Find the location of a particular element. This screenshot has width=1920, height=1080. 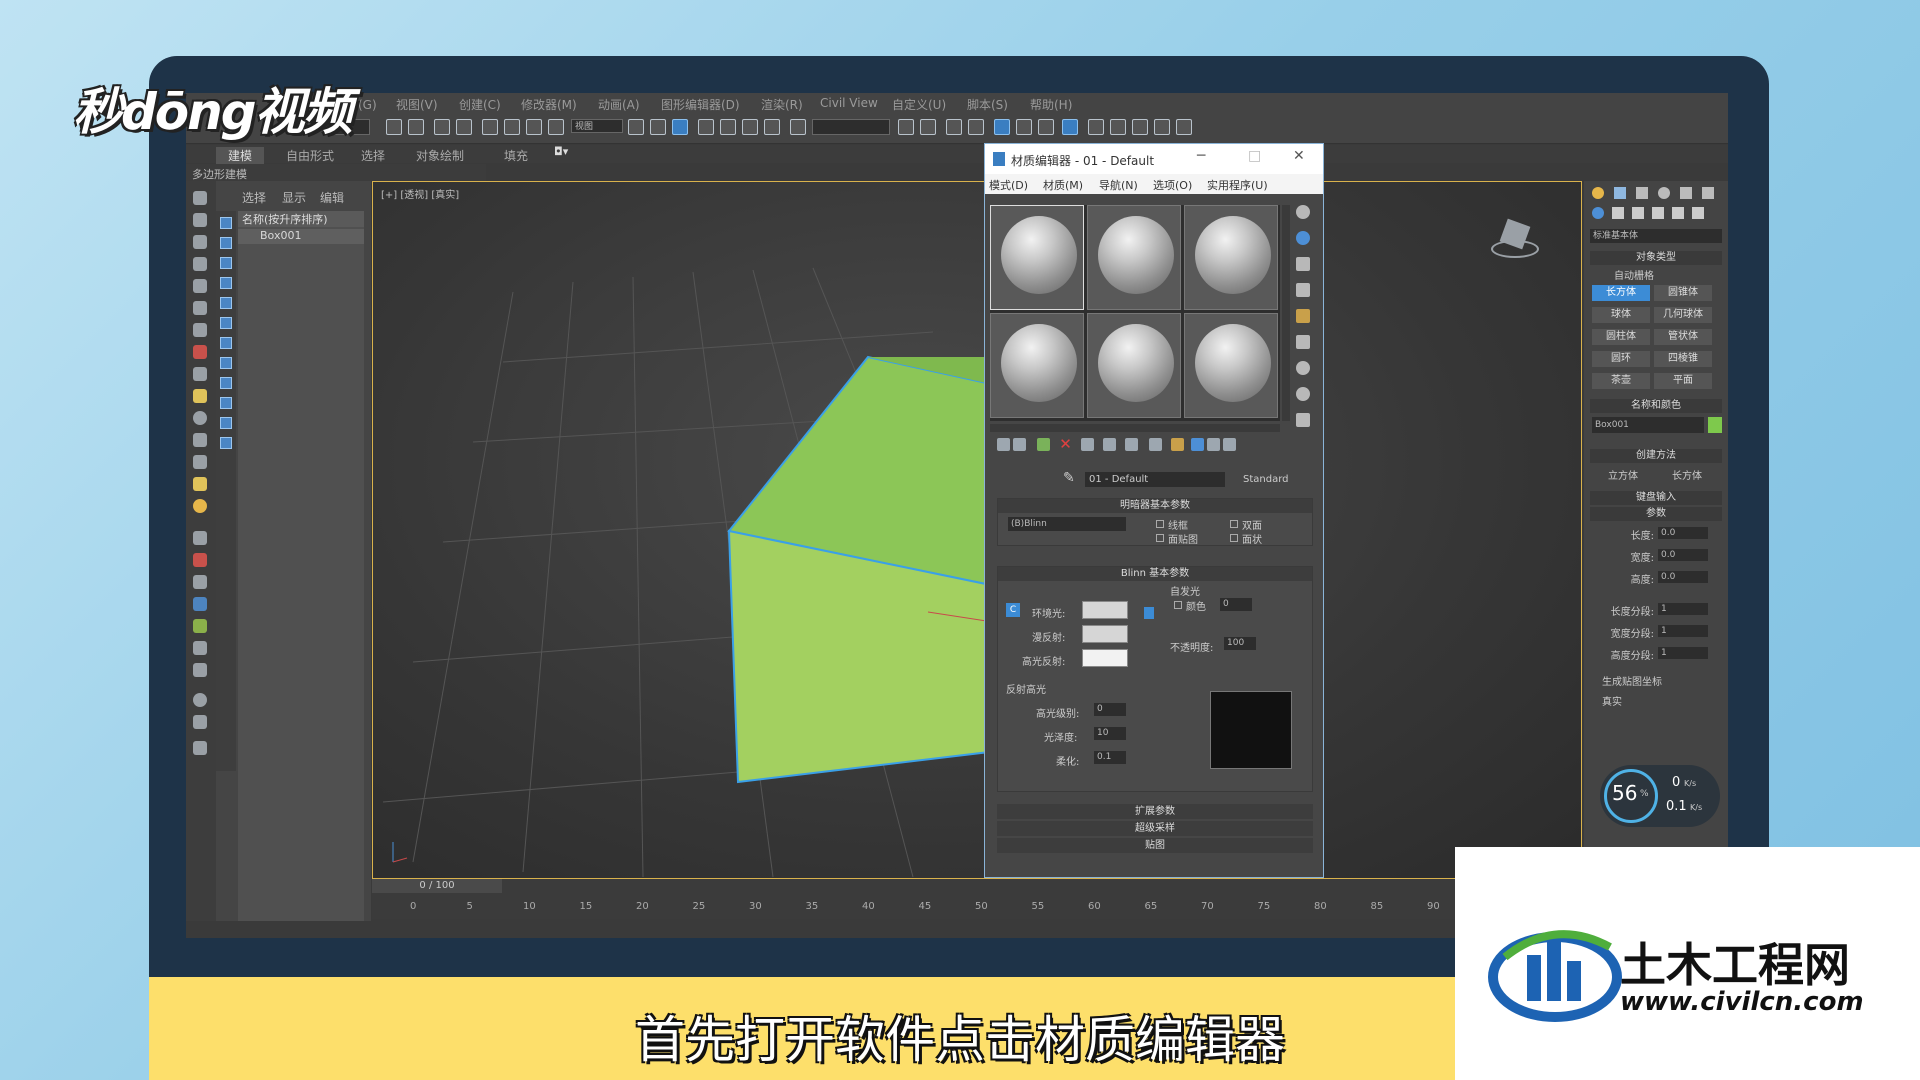

video-color-check-icon is located at coordinates (1303, 316).